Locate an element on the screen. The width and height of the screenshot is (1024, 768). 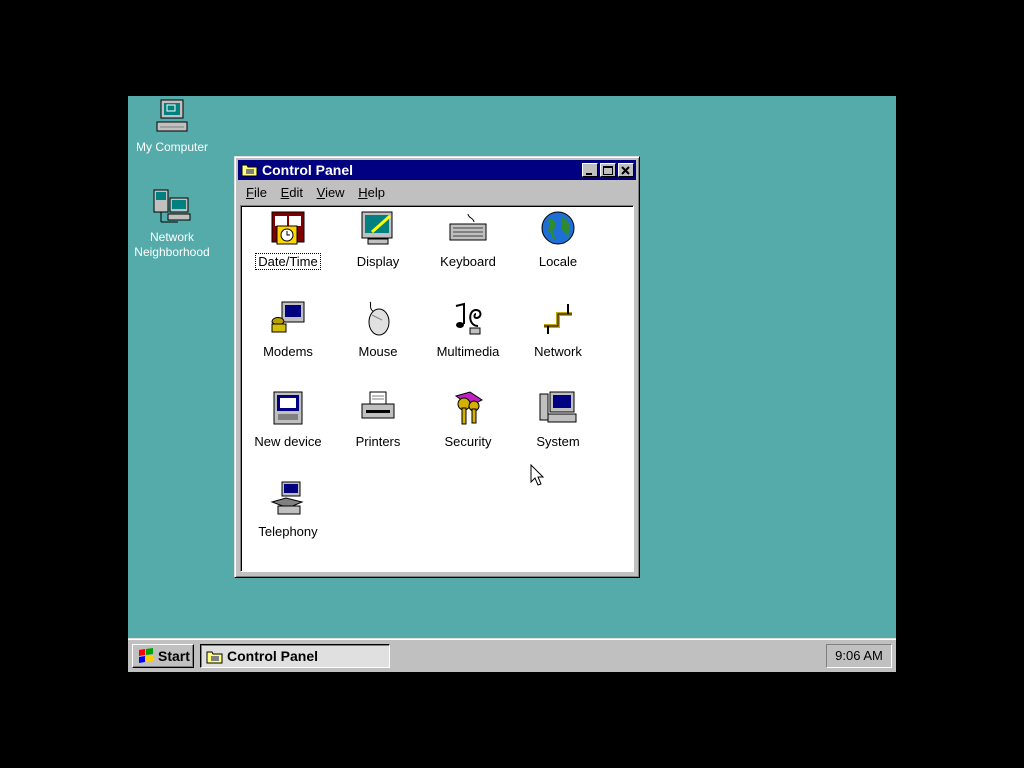
menu-view: View is located at coordinates (331, 193).